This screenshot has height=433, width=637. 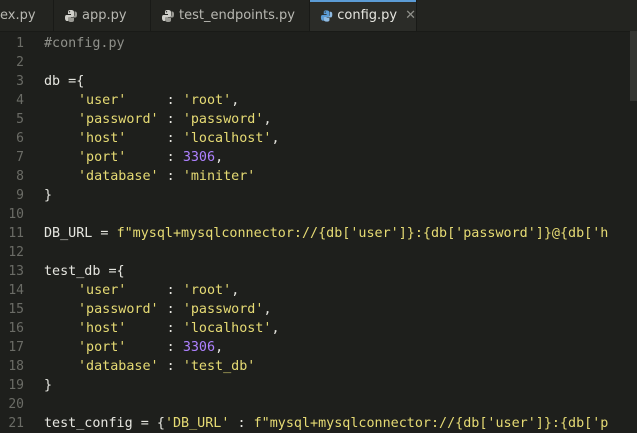 What do you see at coordinates (16, 347) in the screenshot?
I see `line-number: 17` at bounding box center [16, 347].